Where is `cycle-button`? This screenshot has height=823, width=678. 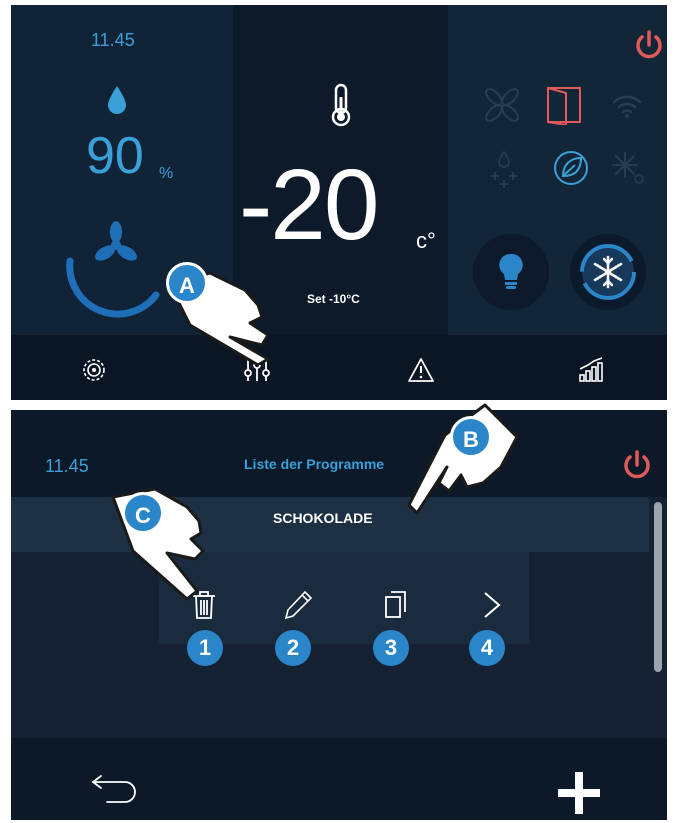
cycle-button is located at coordinates (608, 272).